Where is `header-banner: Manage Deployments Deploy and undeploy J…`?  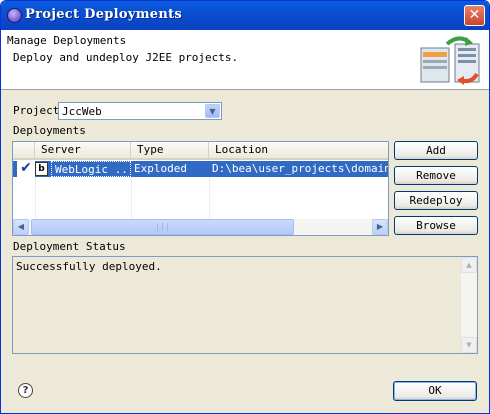
header-banner: Manage Deployments Deploy and undeploy J… is located at coordinates (245, 60).